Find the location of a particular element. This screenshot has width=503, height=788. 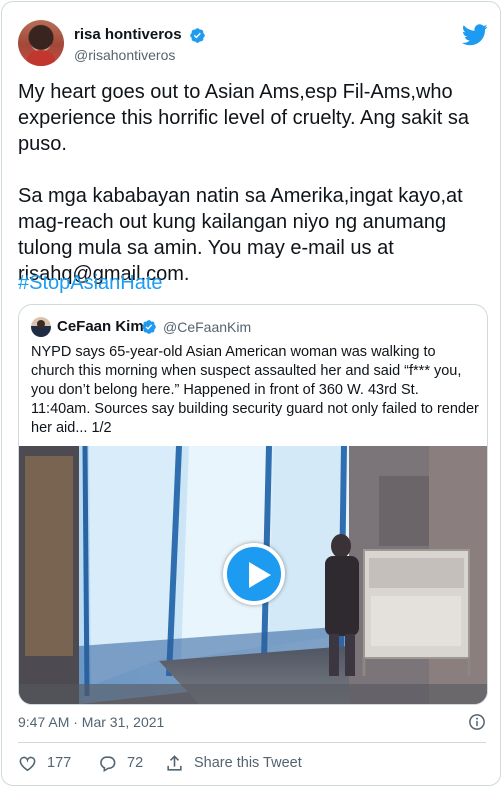

divider is located at coordinates (252, 742).